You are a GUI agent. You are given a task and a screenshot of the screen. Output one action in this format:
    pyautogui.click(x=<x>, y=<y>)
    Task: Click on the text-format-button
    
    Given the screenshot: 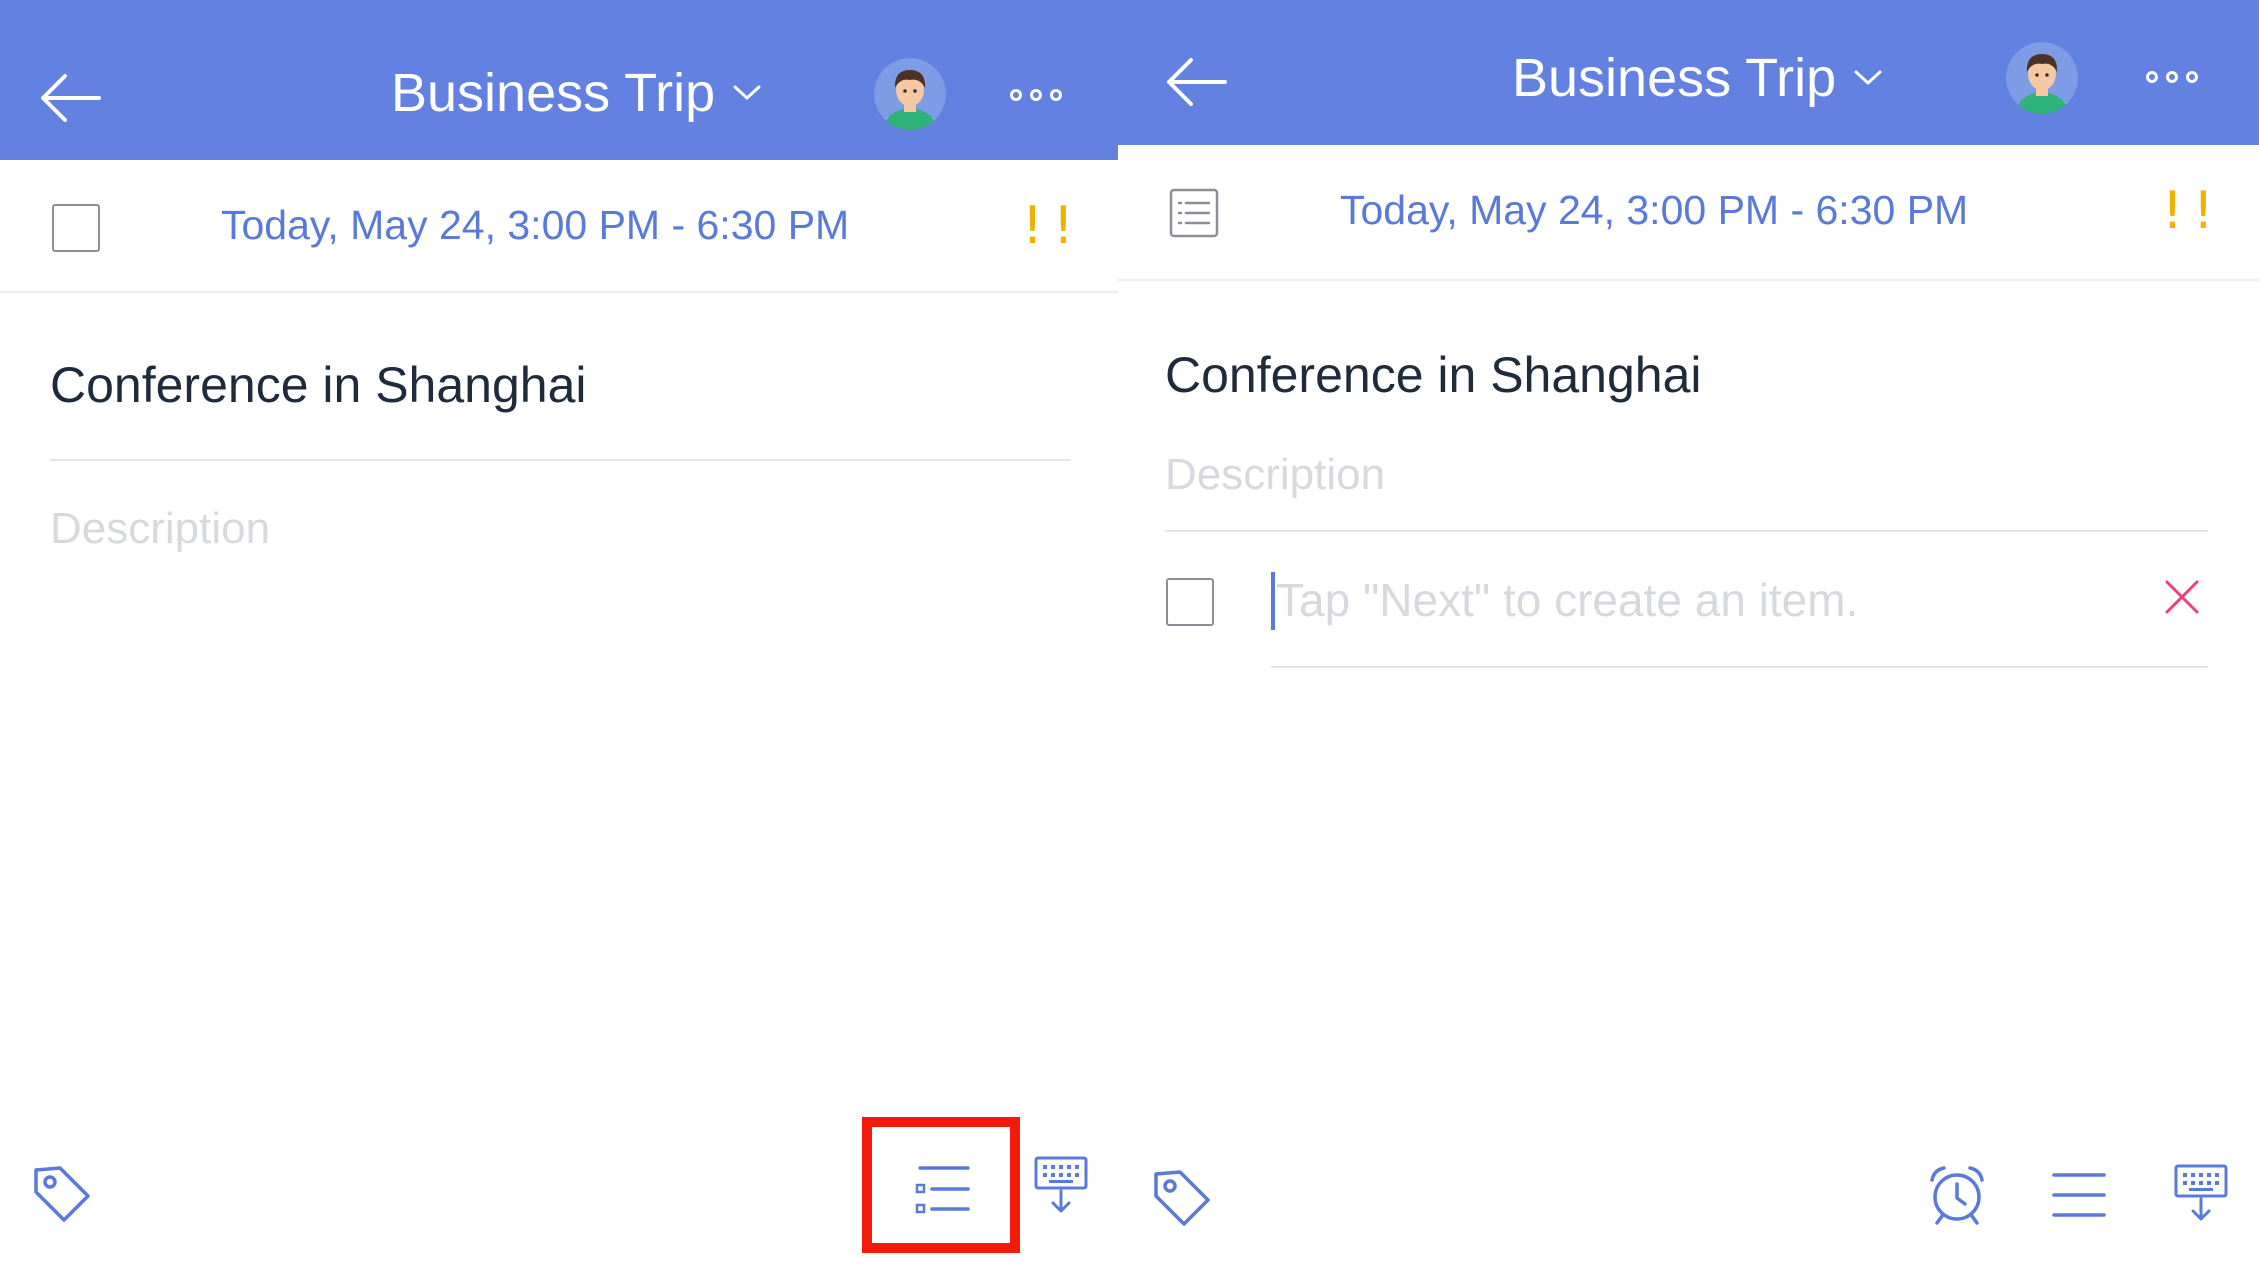 What is the action you would take?
    pyautogui.click(x=2079, y=1195)
    